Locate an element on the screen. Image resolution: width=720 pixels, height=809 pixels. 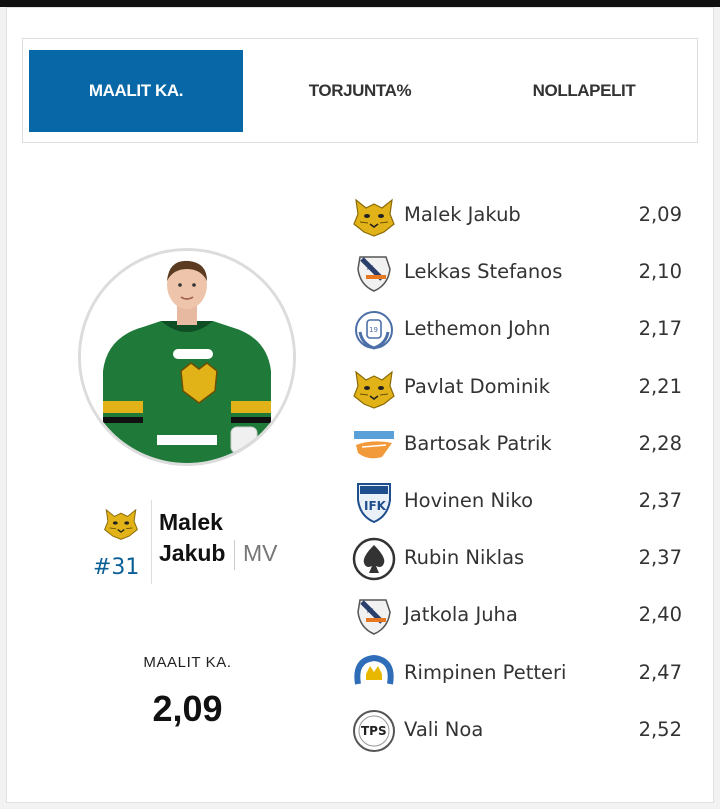
stat-label: MAALIT KA. is located at coordinates (187, 662).